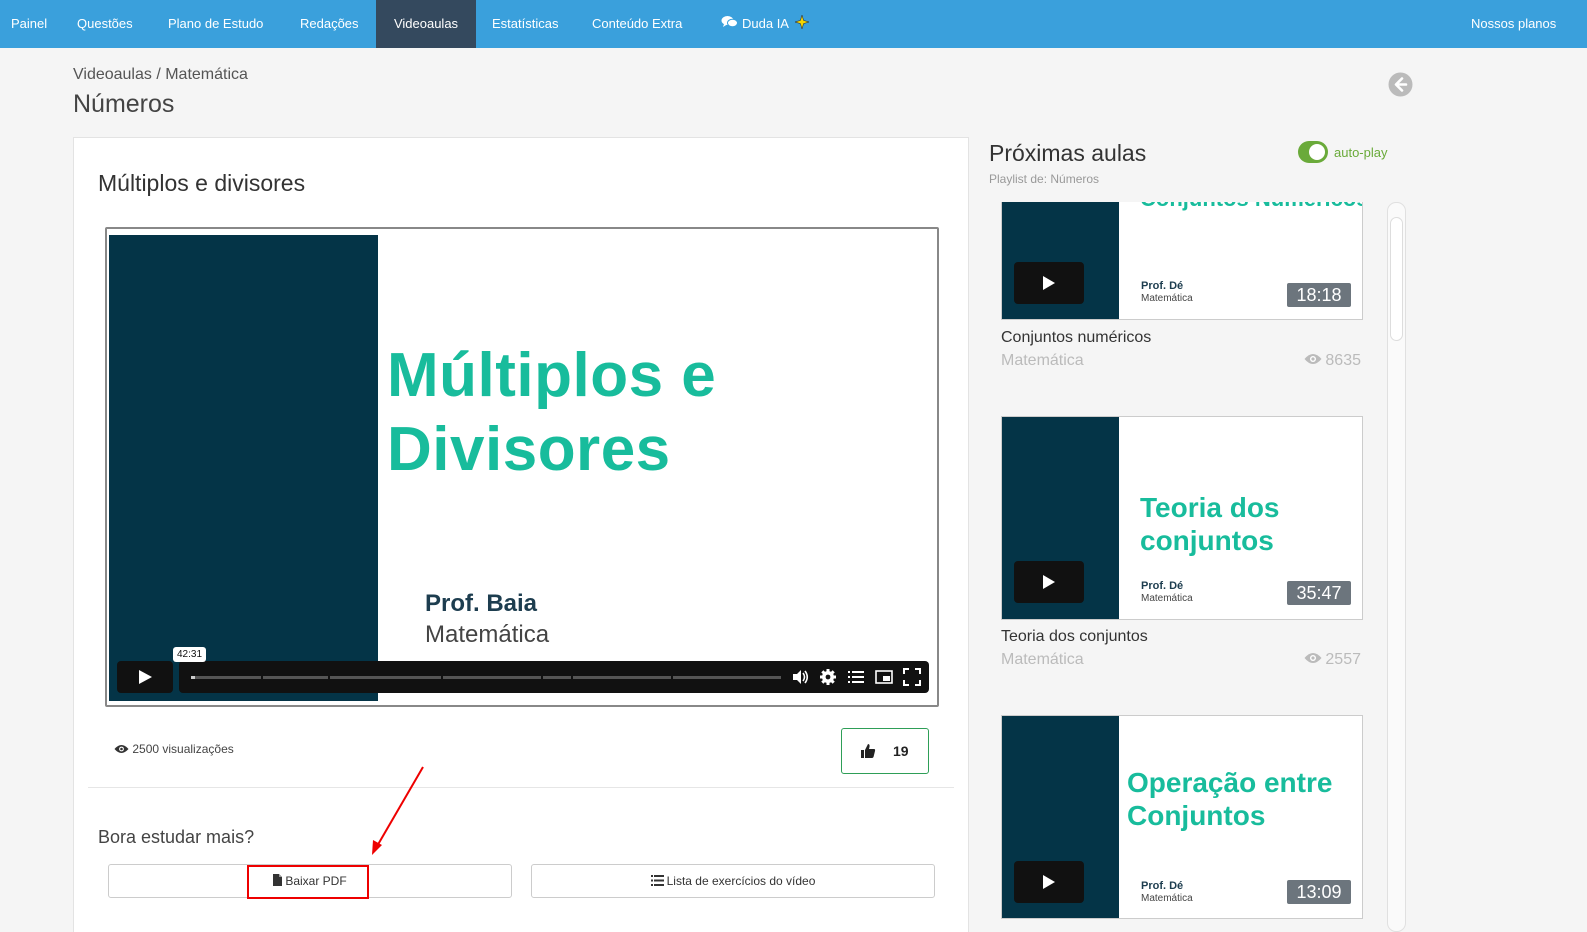 This screenshot has width=1587, height=932. I want to click on progress-bar, so click(486, 677).